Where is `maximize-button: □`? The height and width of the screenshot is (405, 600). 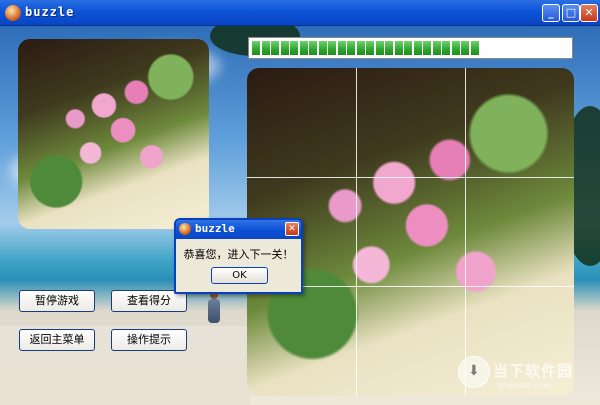 maximize-button: □ is located at coordinates (571, 13).